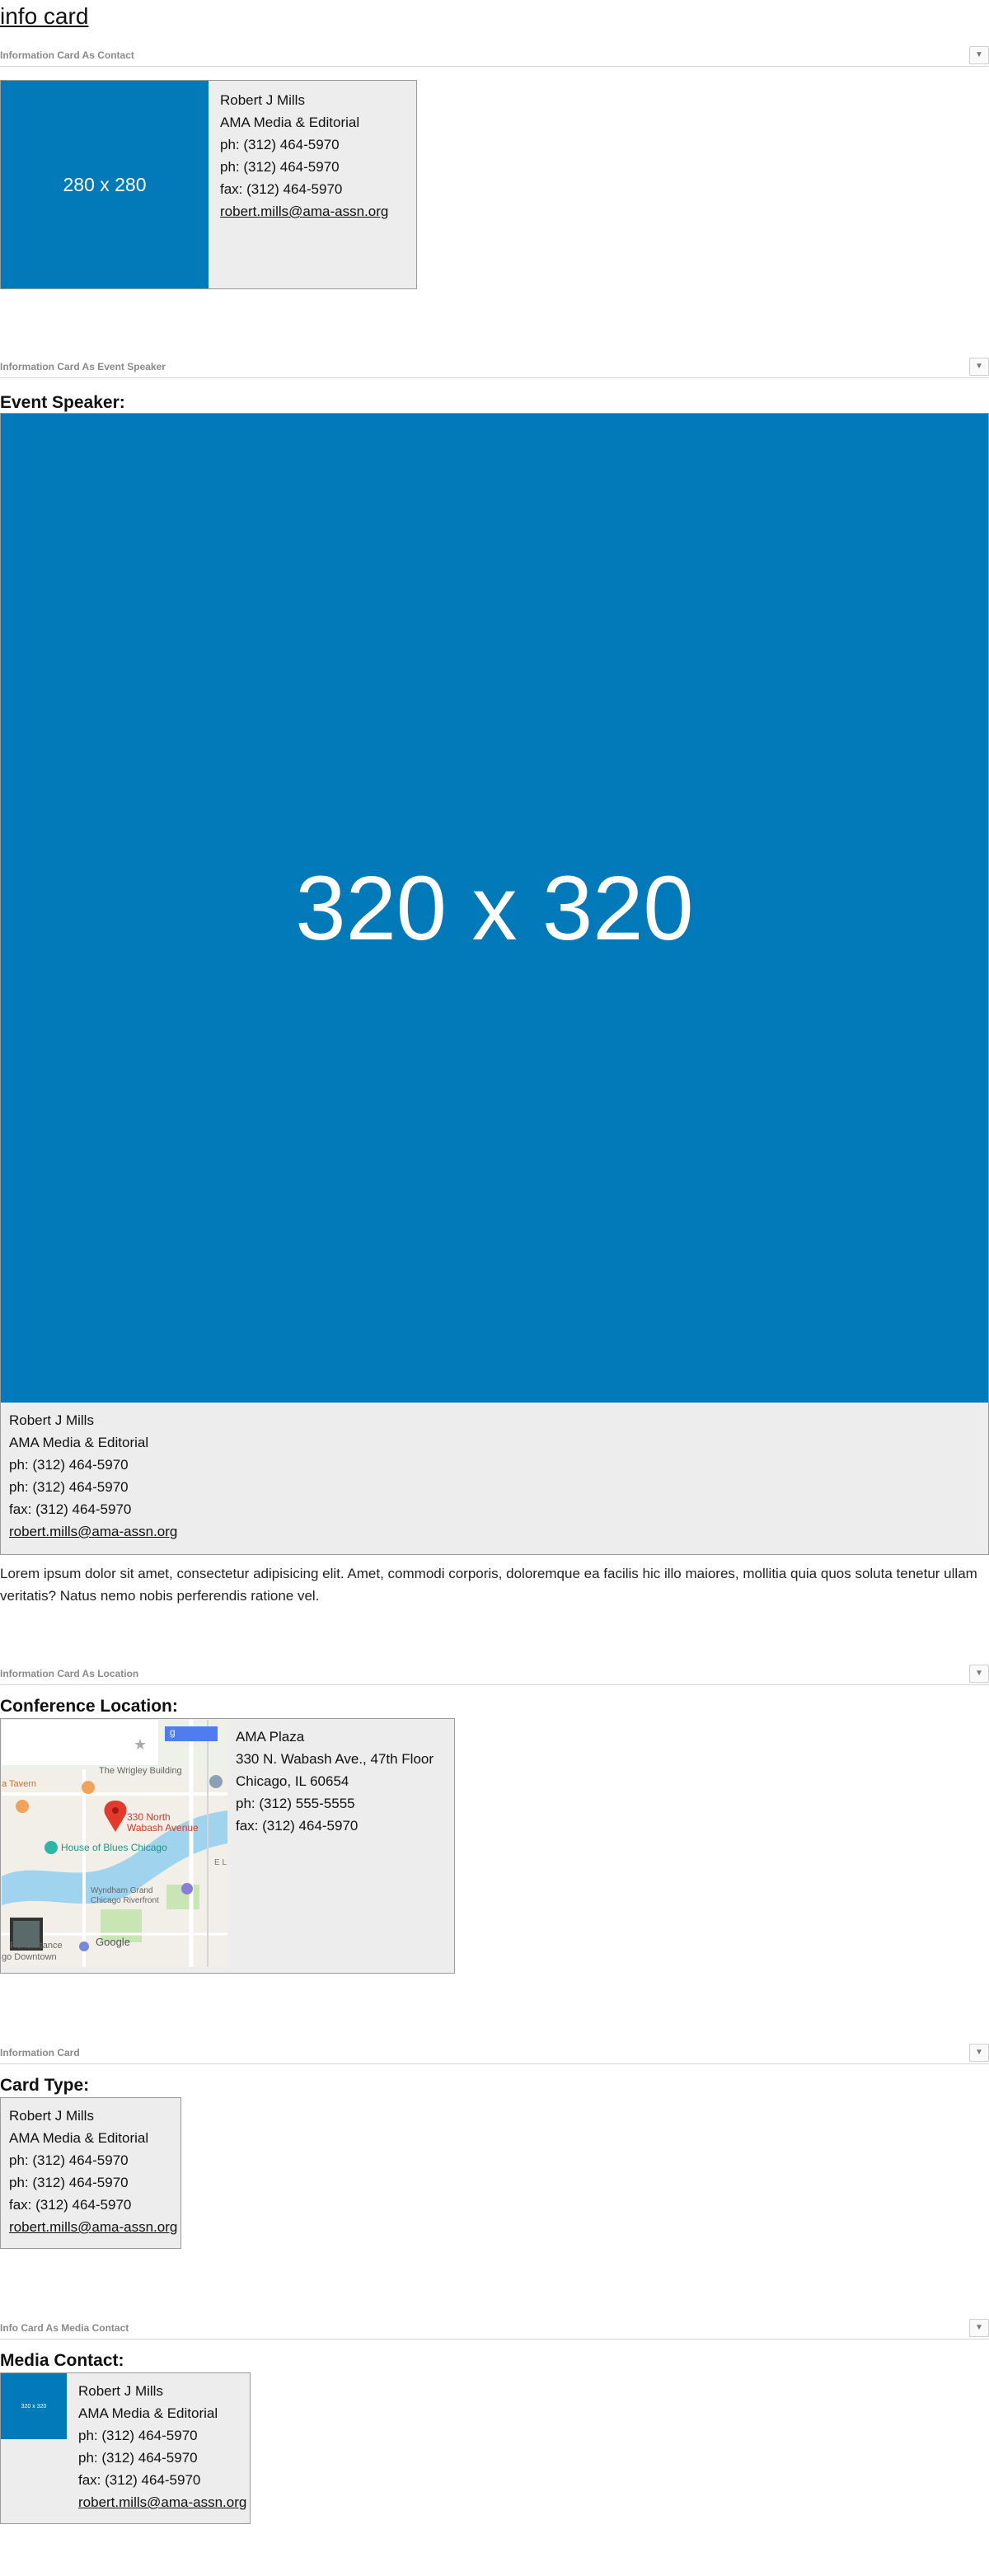  What do you see at coordinates (62, 2360) in the screenshot?
I see `media-contact-heading: Media Contact:` at bounding box center [62, 2360].